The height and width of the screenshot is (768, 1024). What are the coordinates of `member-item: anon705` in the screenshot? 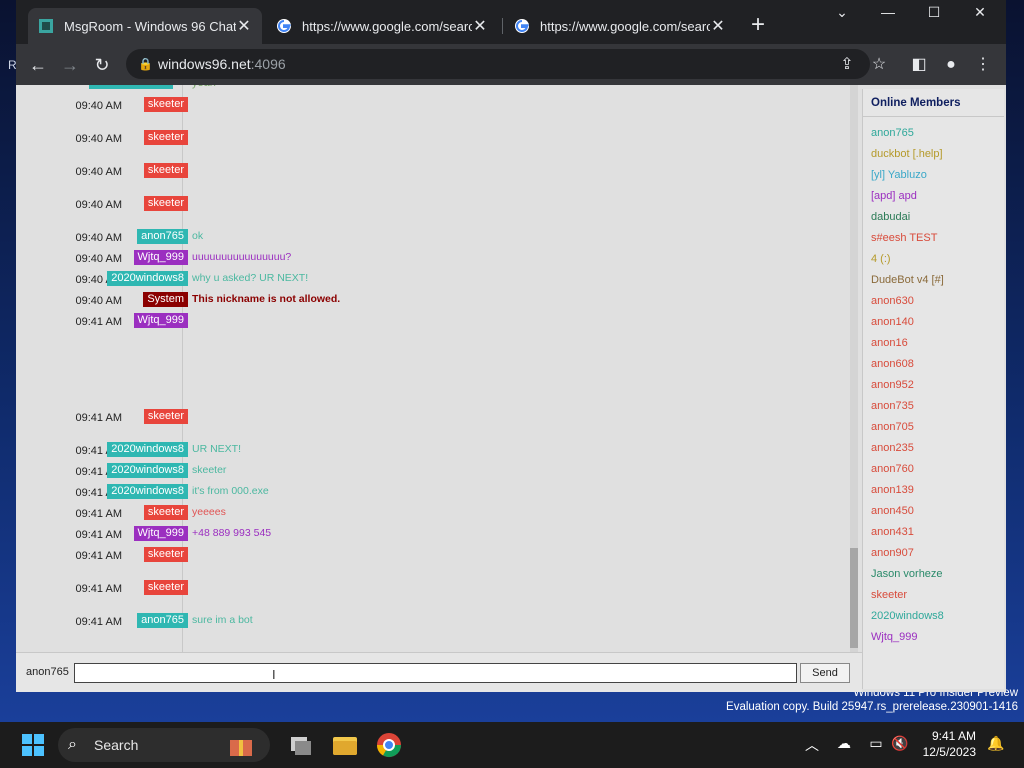 It's located at (937, 427).